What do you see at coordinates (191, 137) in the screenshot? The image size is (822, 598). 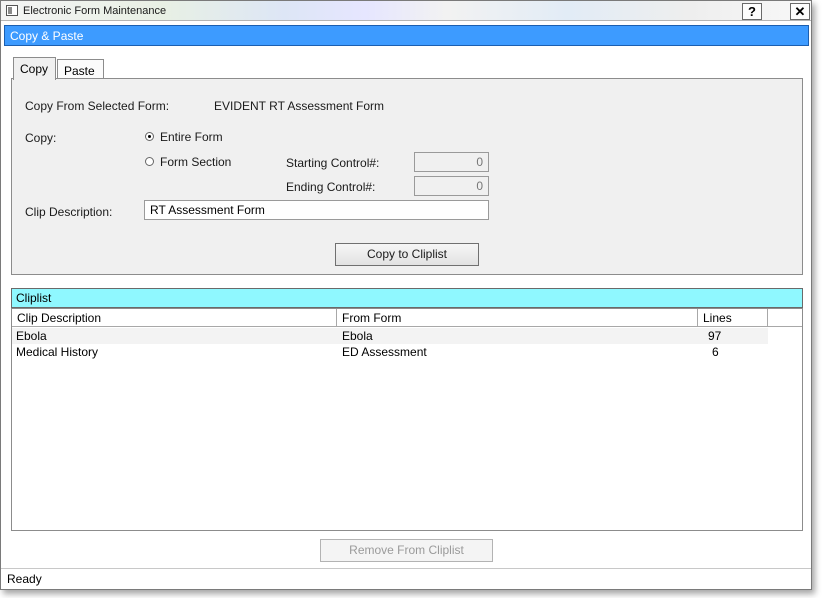 I see `entire-form-label: Entire Form` at bounding box center [191, 137].